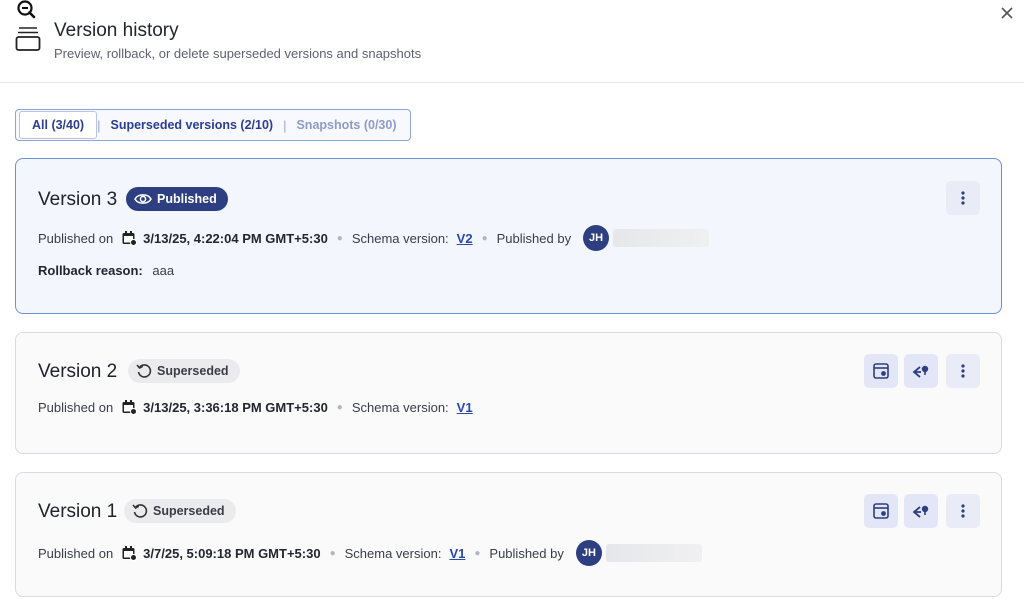 Image resolution: width=1024 pixels, height=603 pixels. Describe the element at coordinates (232, 553) in the screenshot. I see `published-date: 3/7/25, 5:09:18 PM GMT+5:30` at that location.